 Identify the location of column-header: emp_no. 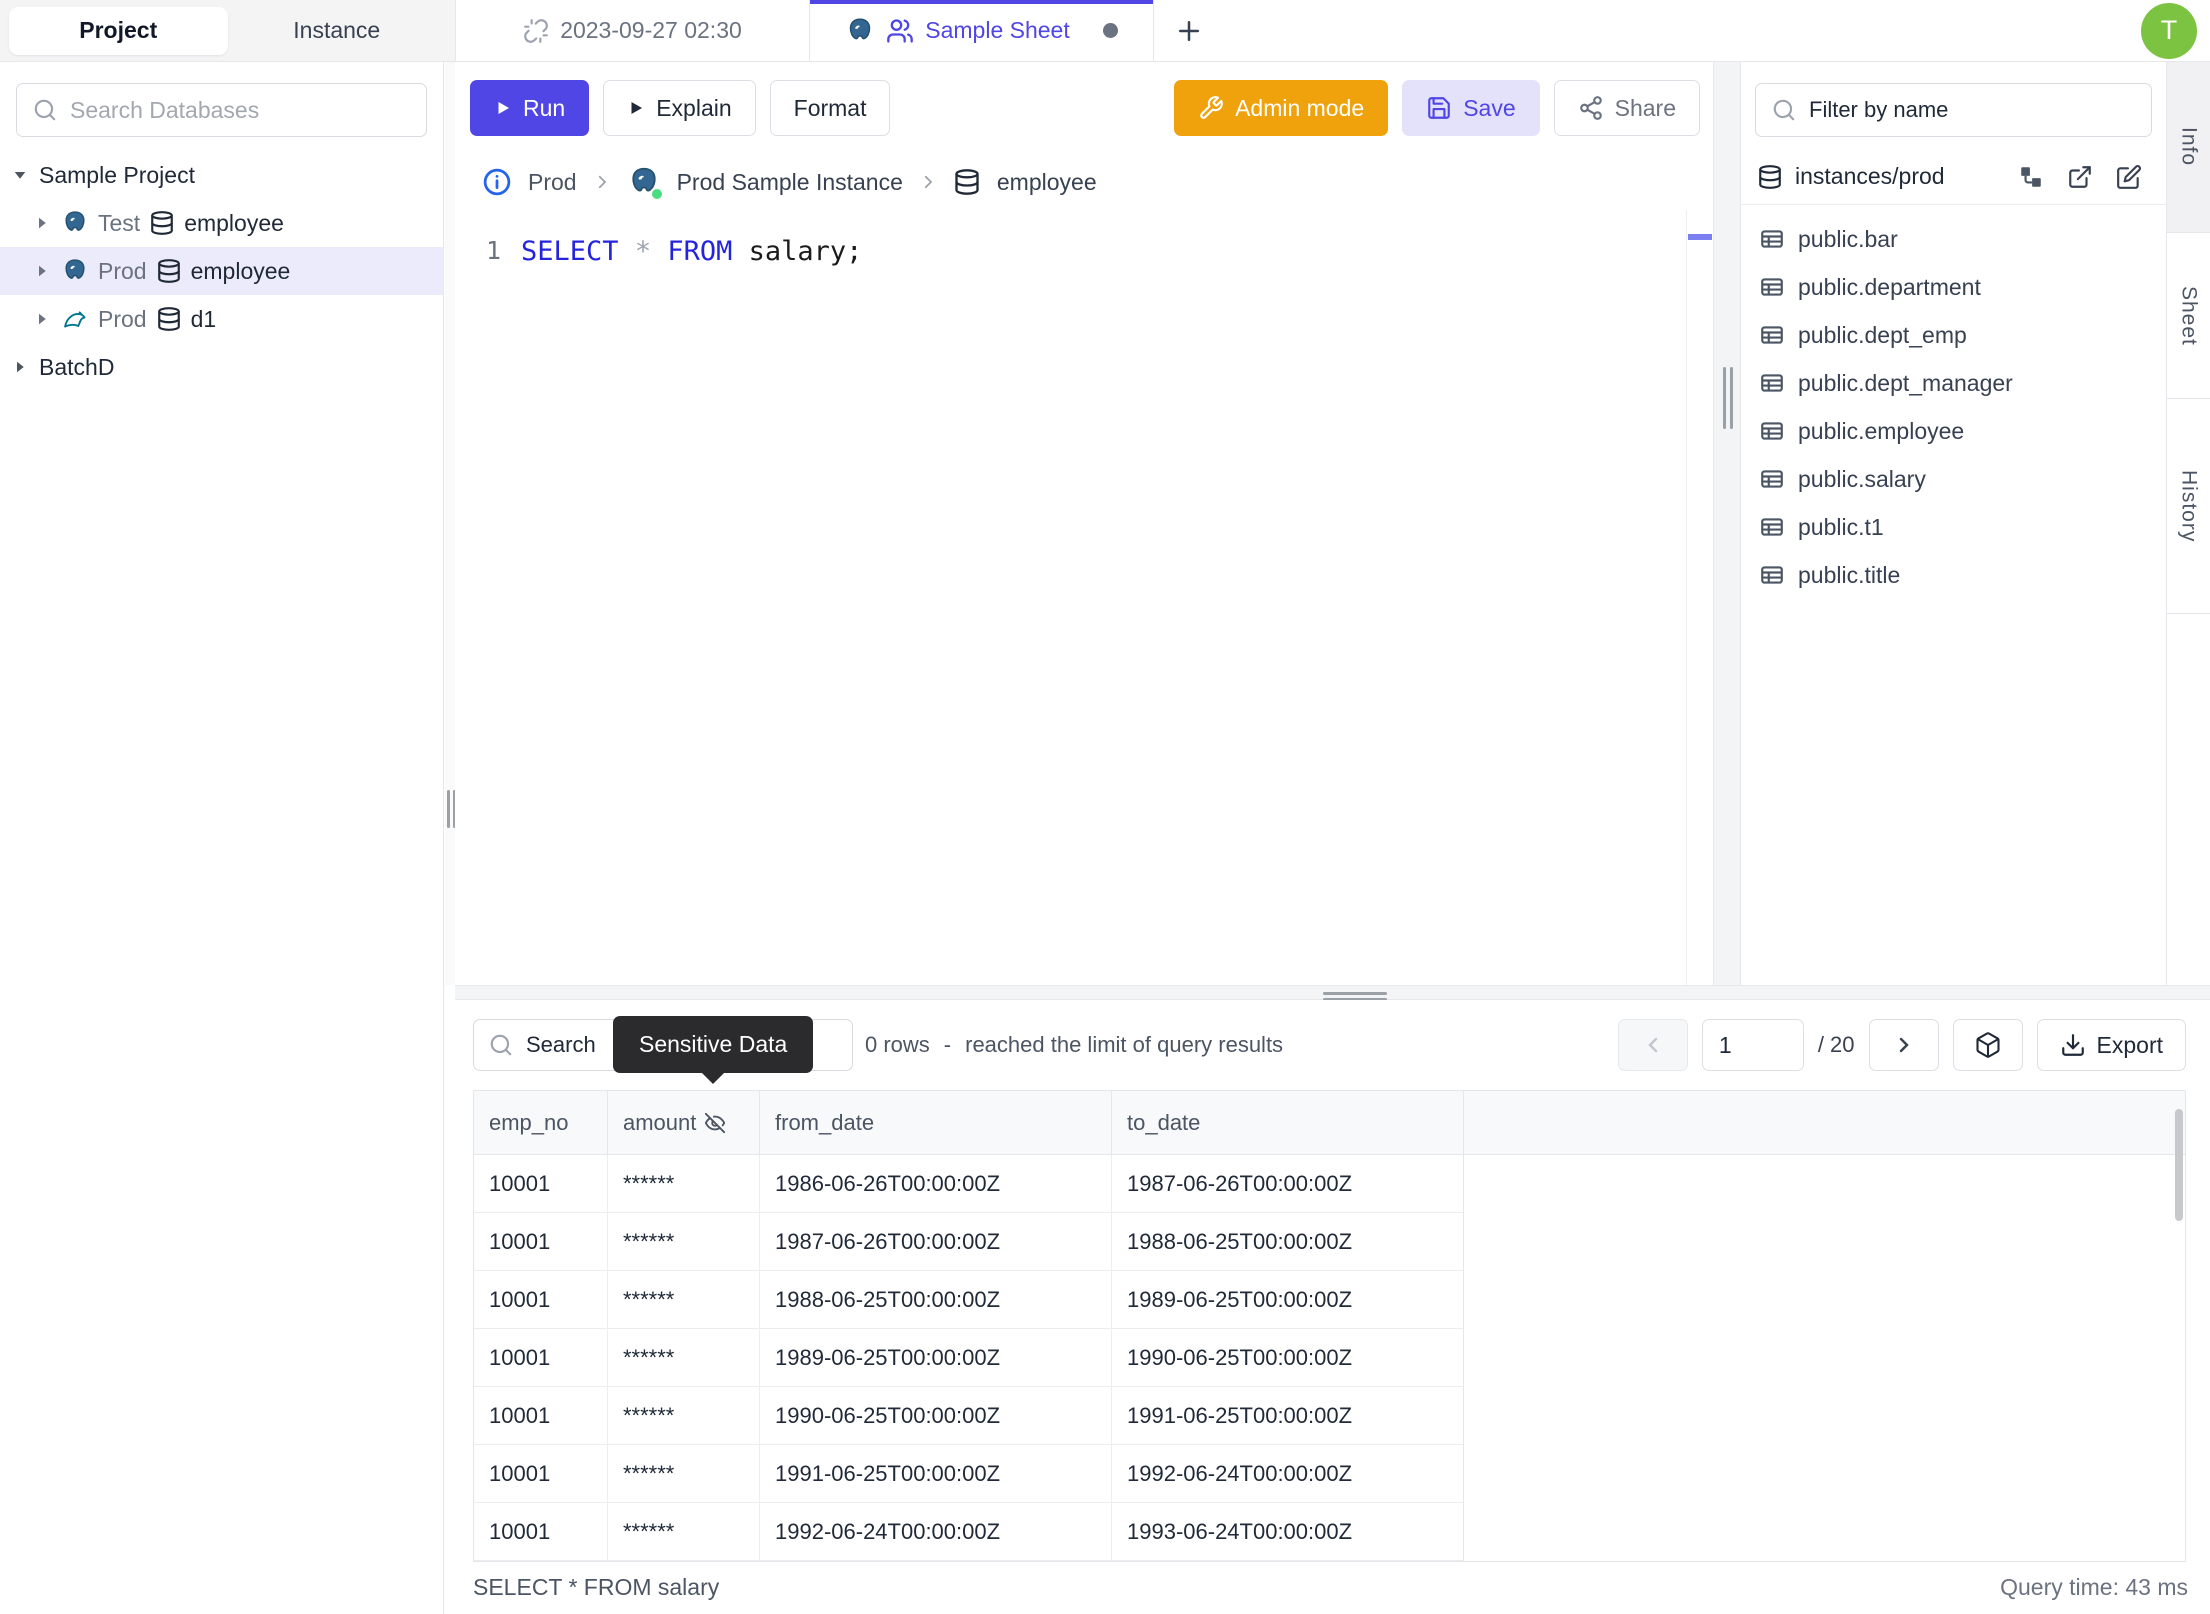
(541, 1122).